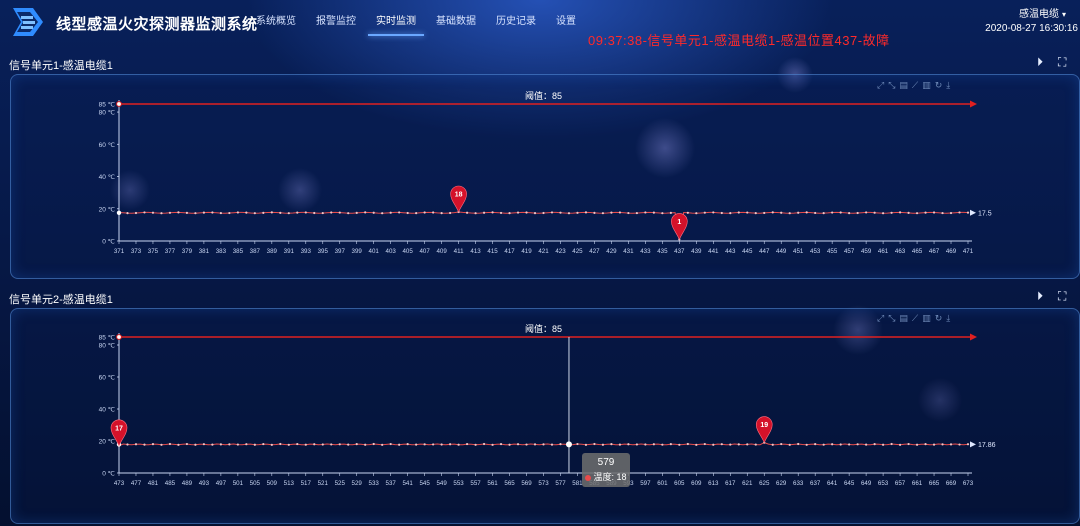 This screenshot has width=1080, height=526. Describe the element at coordinates (917, 251) in the screenshot. I see `x-tick-label: 465` at that location.